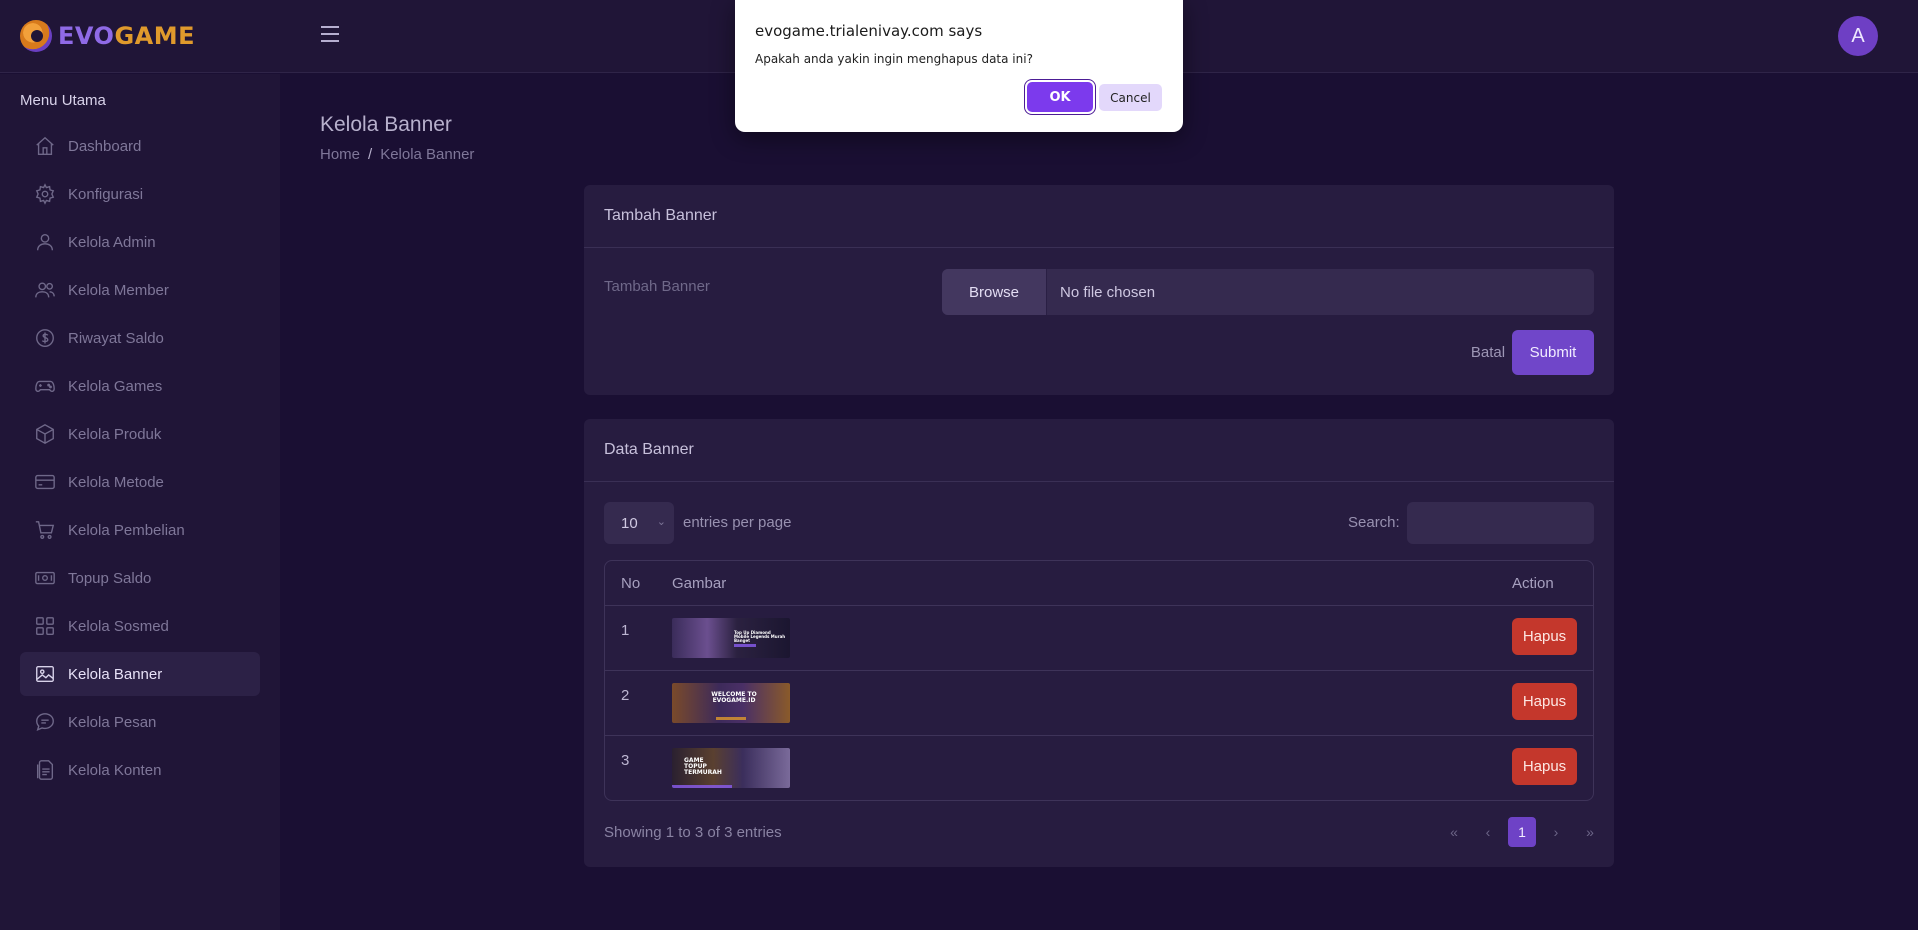  I want to click on column-header-no: No, so click(630, 583).